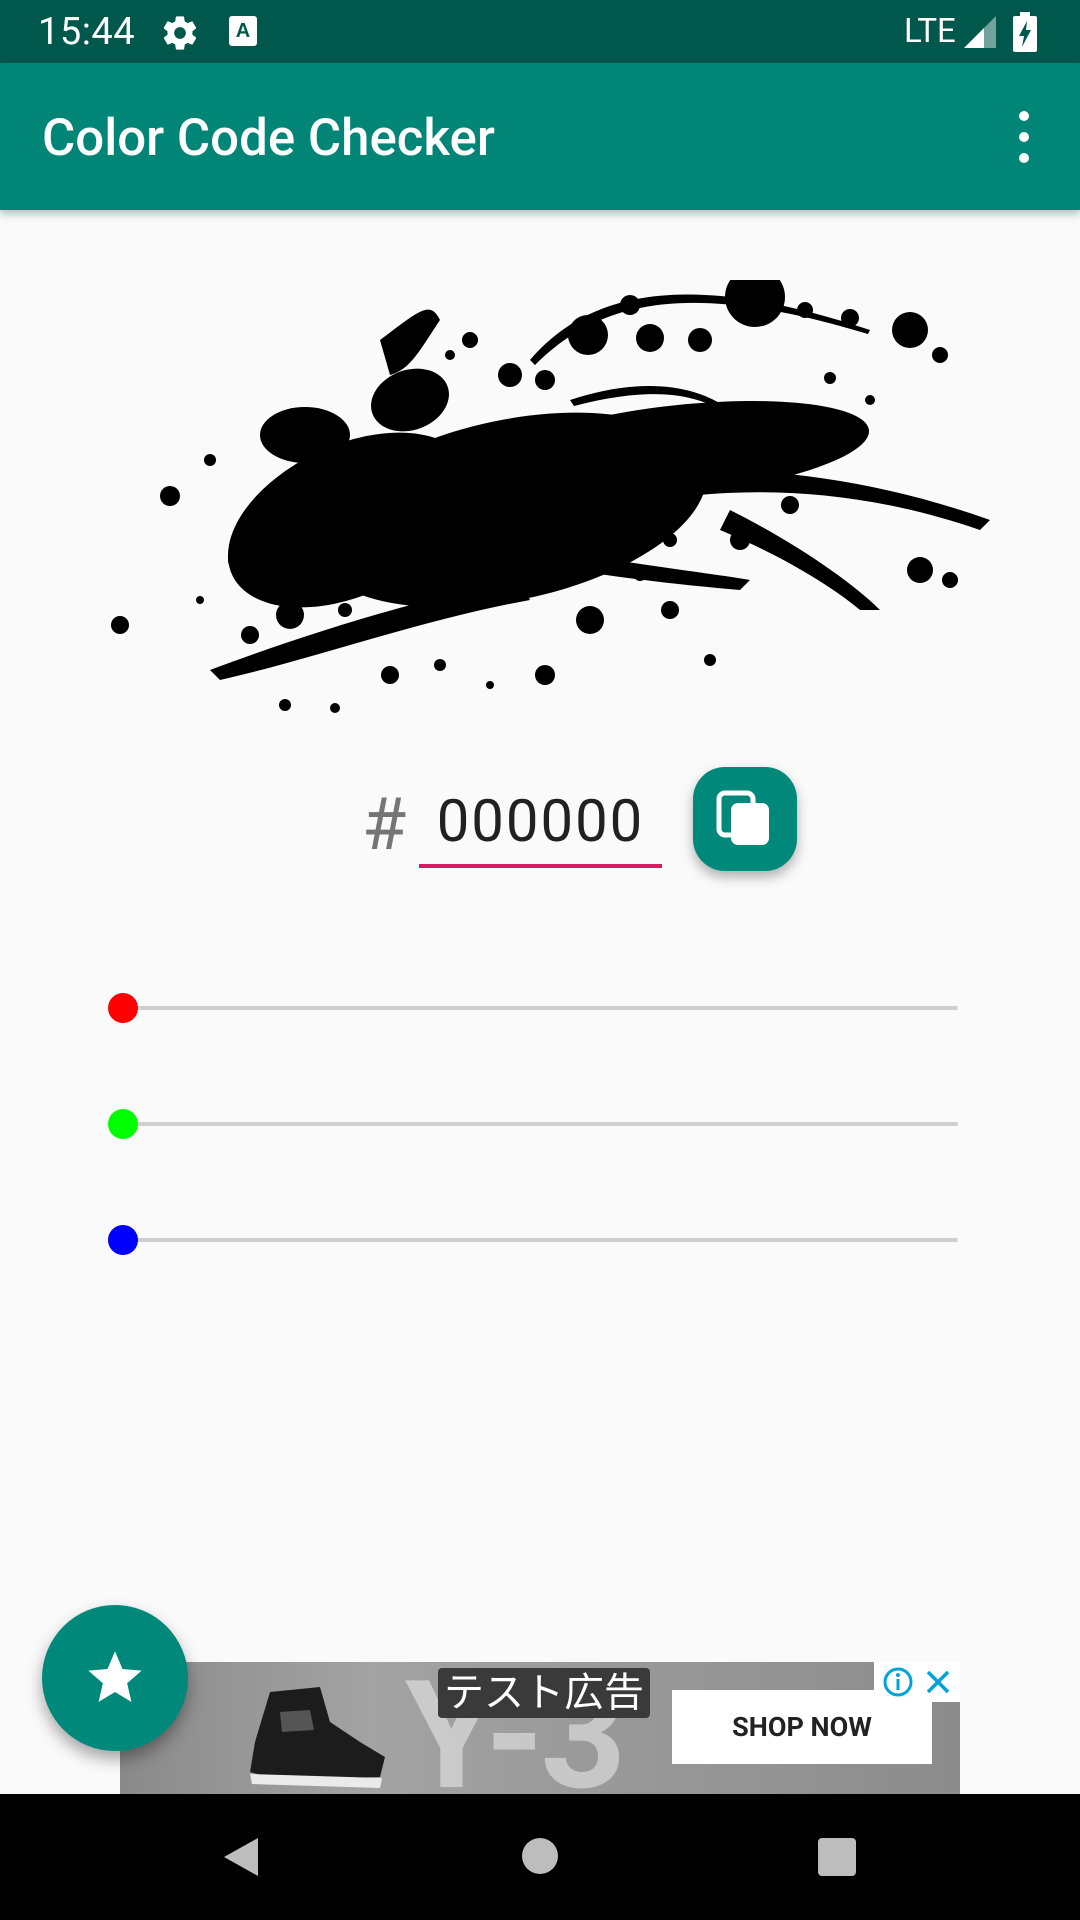 The width and height of the screenshot is (1080, 1920). Describe the element at coordinates (540, 866) in the screenshot. I see `hex-input-underline` at that location.